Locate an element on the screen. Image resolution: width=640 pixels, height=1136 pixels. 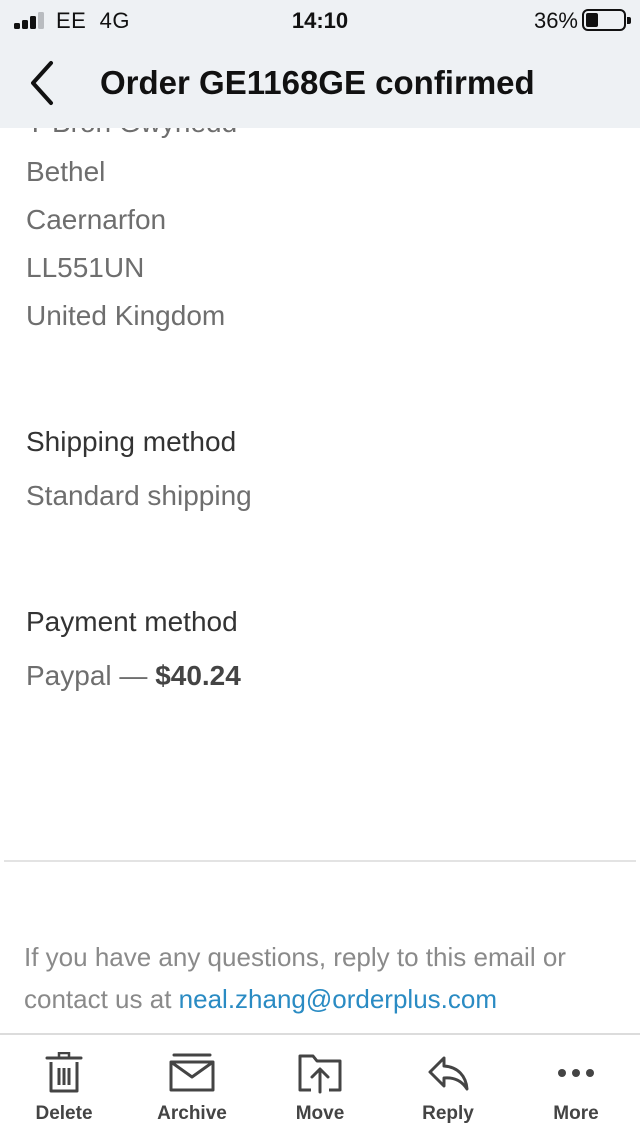
move-folder-icon is located at coordinates (320, 1074).